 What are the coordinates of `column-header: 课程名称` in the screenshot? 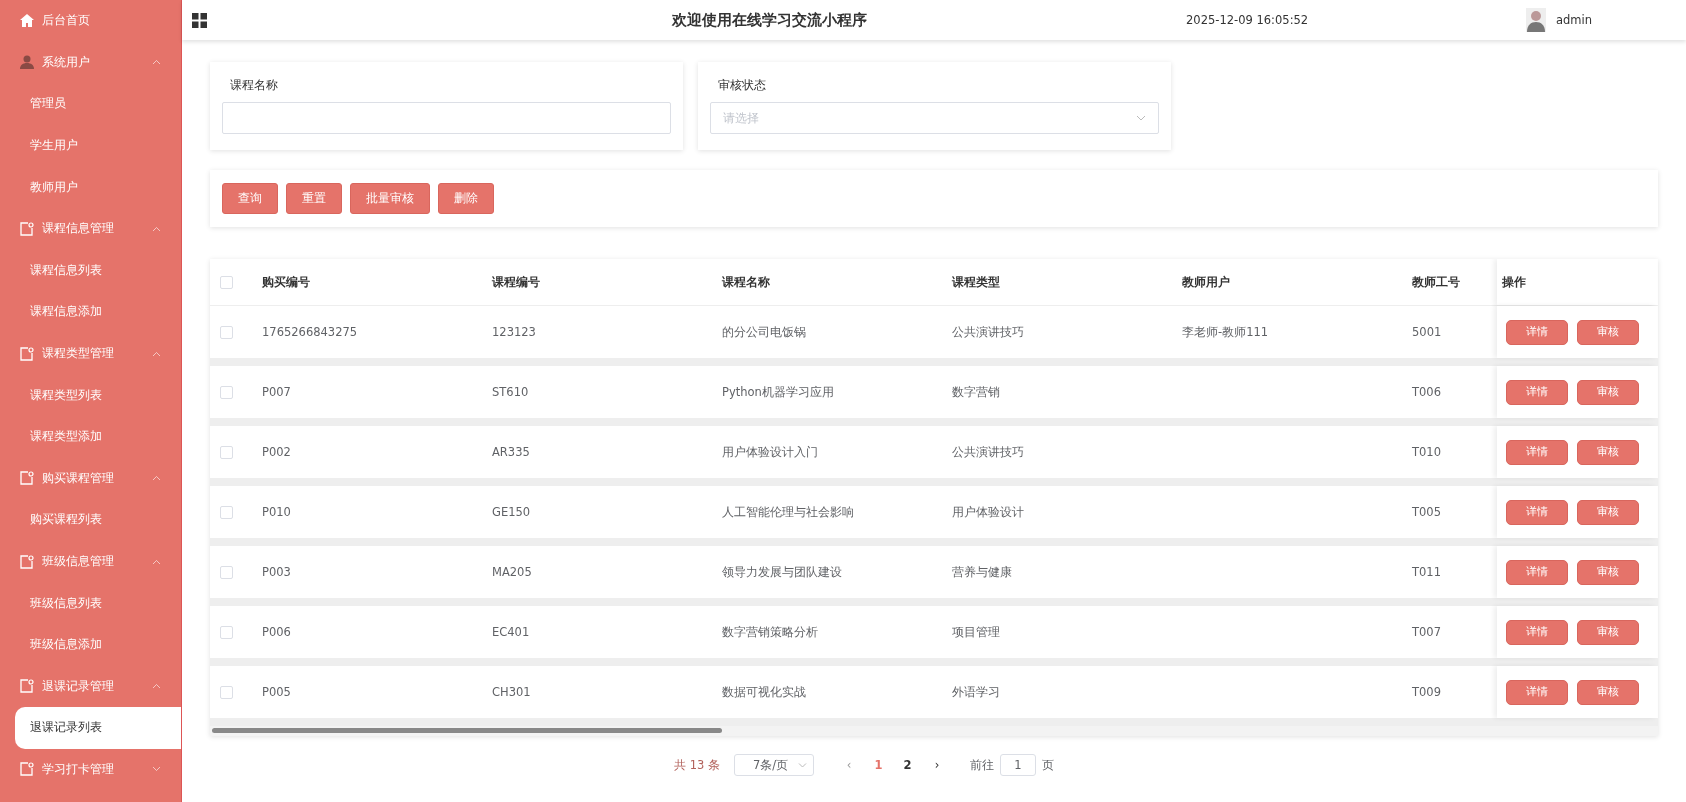 It's located at (746, 282).